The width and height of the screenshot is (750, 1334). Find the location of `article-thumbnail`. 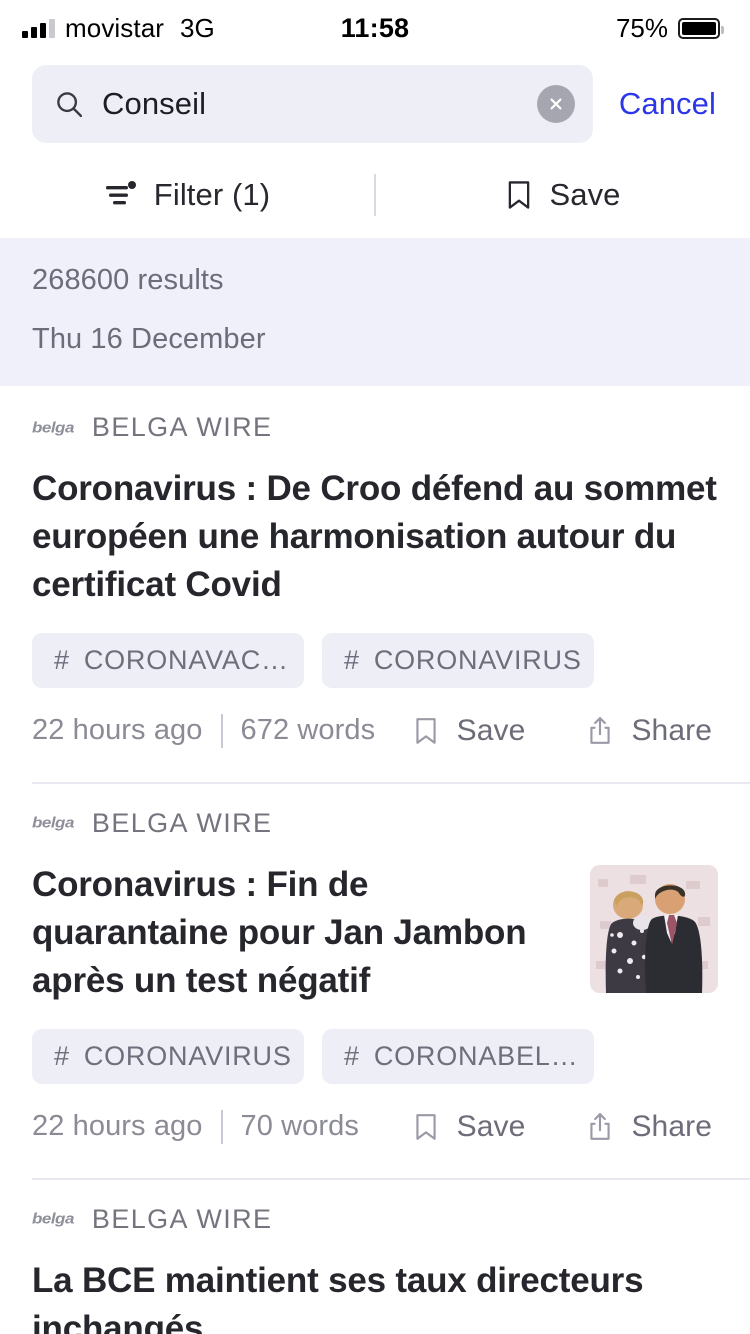

article-thumbnail is located at coordinates (654, 928).